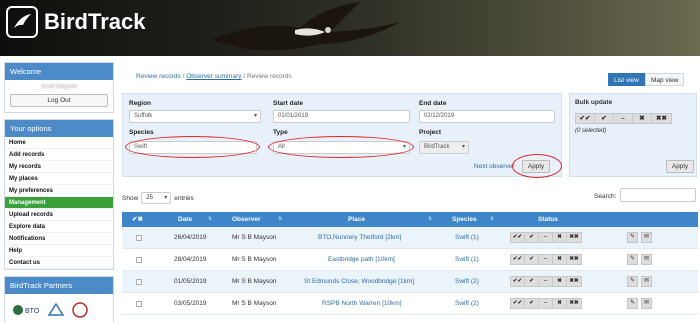  Describe the element at coordinates (137, 219) in the screenshot. I see `select-all-toggle: ✔✖` at that location.